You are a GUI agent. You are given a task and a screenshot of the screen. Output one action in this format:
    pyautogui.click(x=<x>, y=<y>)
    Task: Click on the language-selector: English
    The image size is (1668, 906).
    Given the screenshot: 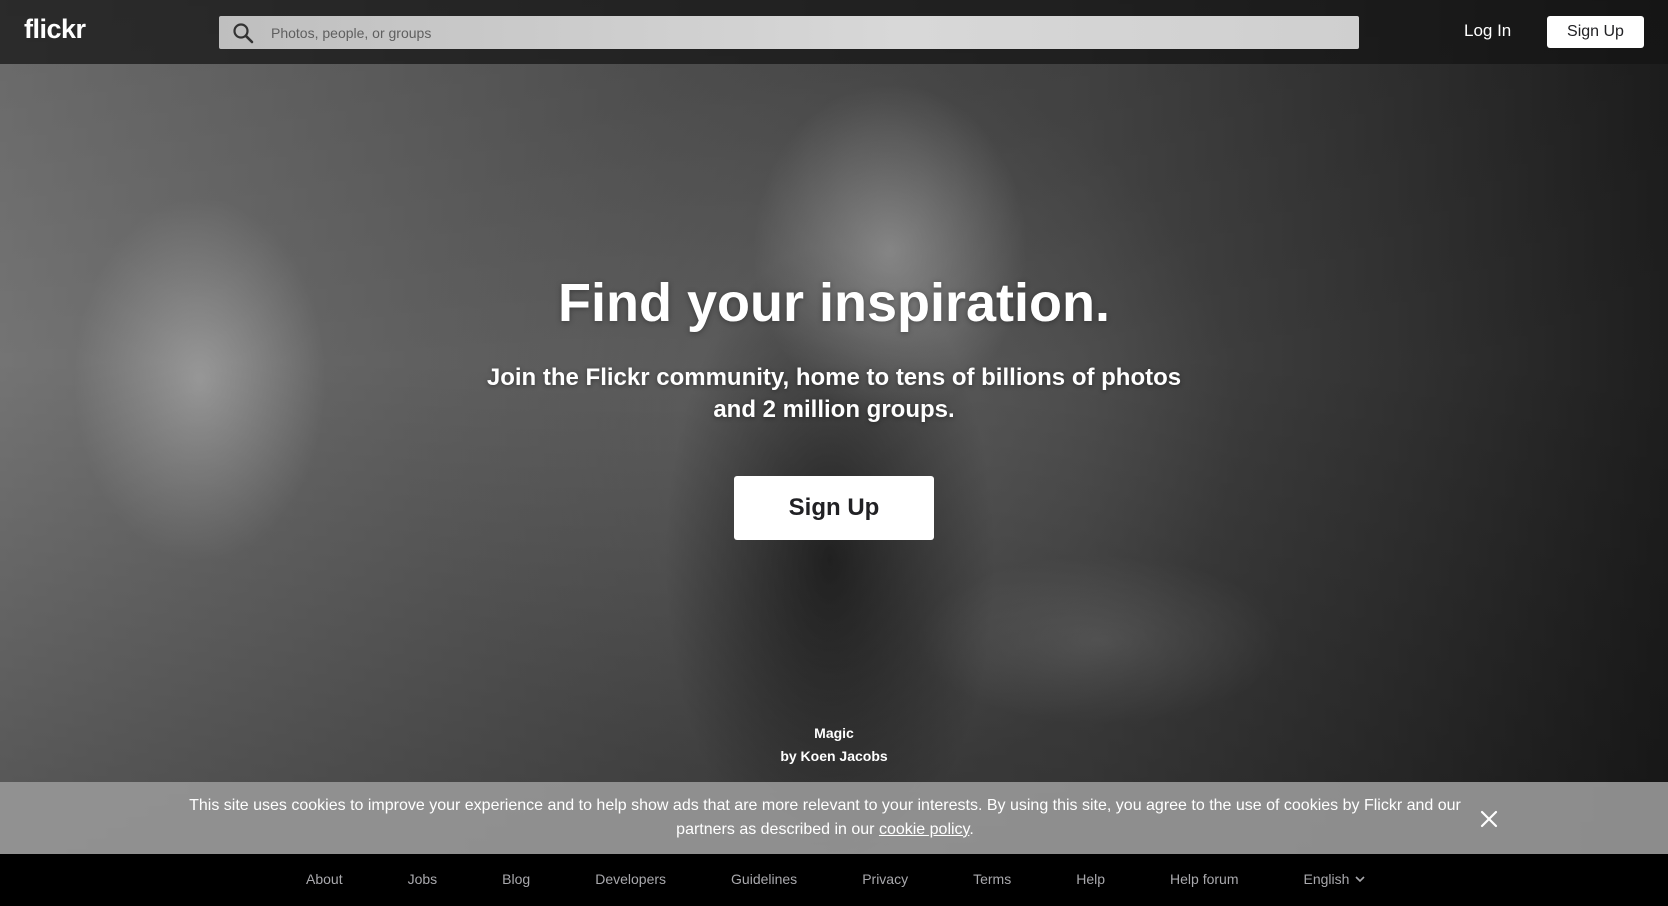 What is the action you would take?
    pyautogui.click(x=1334, y=879)
    